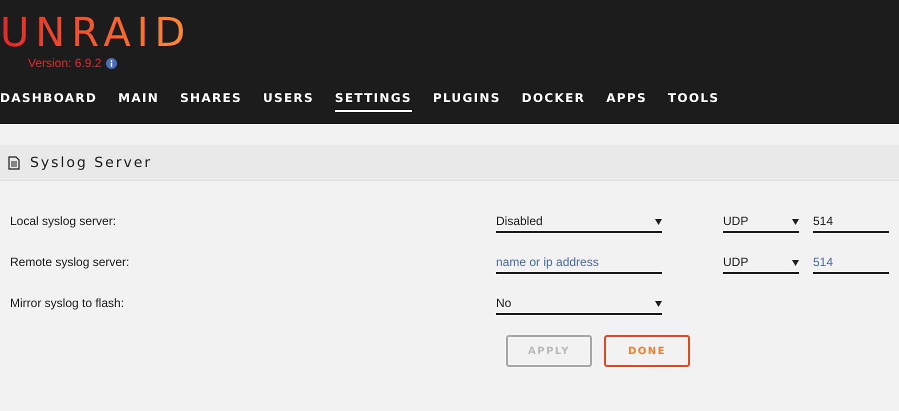  What do you see at coordinates (64, 221) in the screenshot?
I see `field-label: Local syslog server:` at bounding box center [64, 221].